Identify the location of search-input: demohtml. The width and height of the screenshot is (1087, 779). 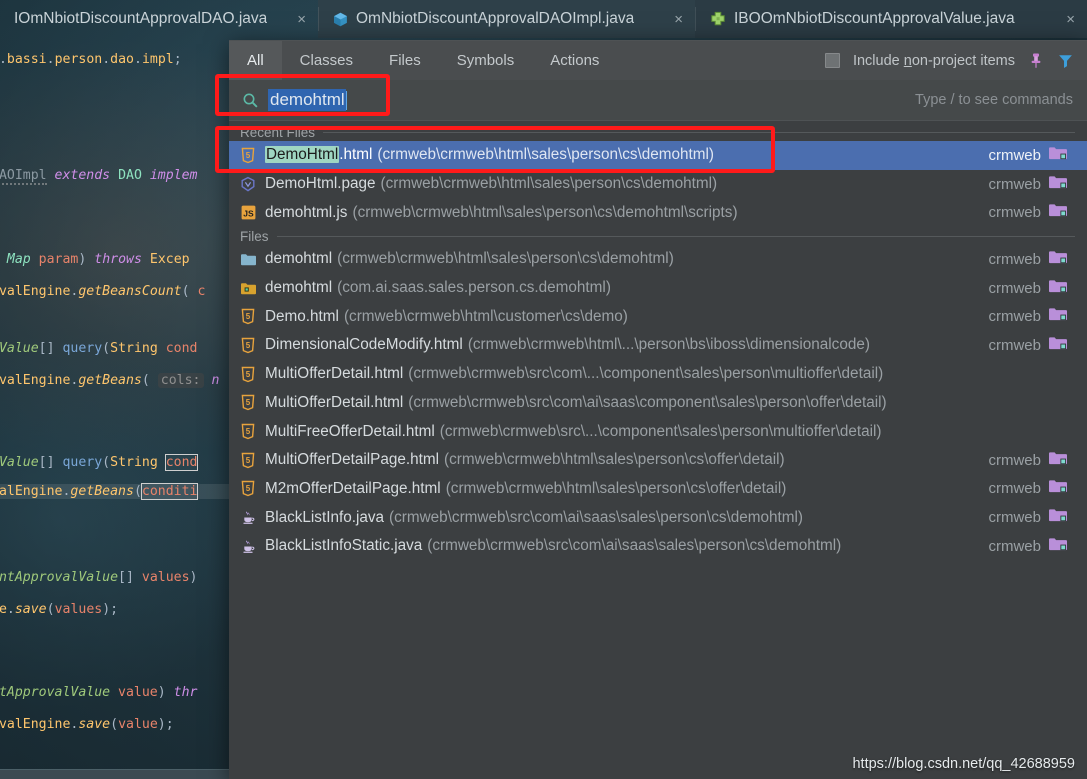
(307, 100).